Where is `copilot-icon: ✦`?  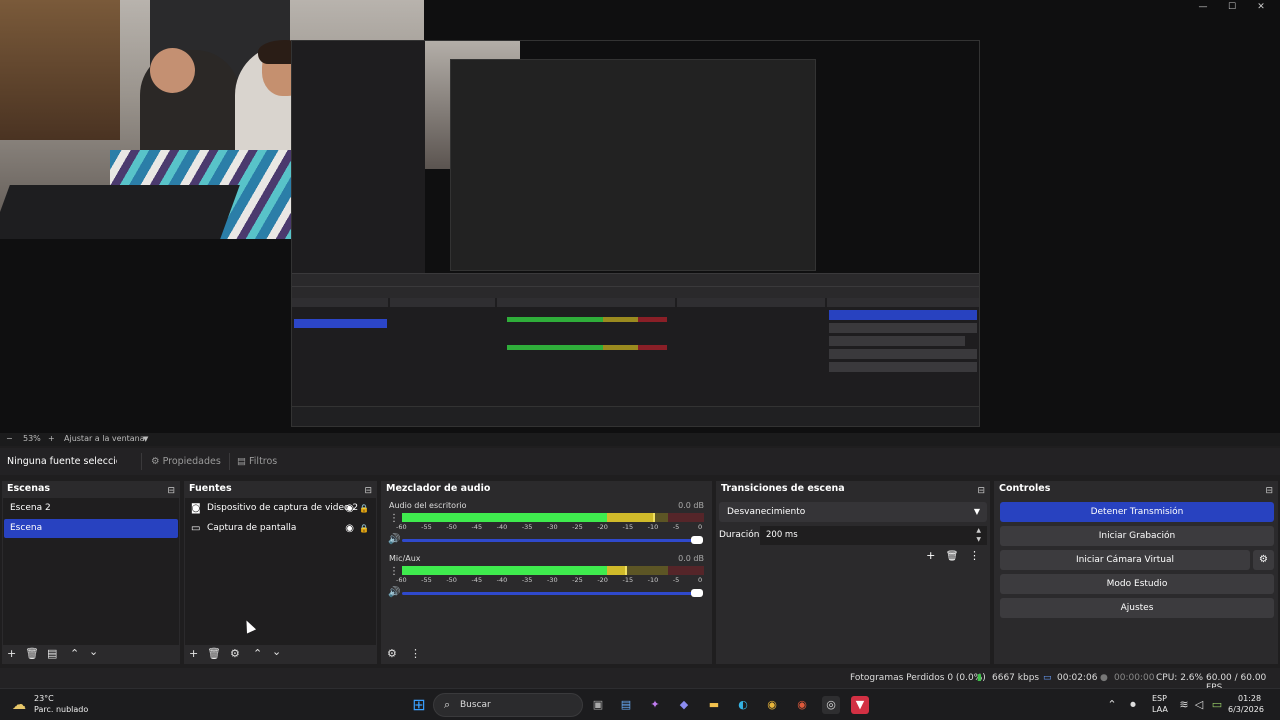
copilot-icon: ✦ is located at coordinates (655, 705).